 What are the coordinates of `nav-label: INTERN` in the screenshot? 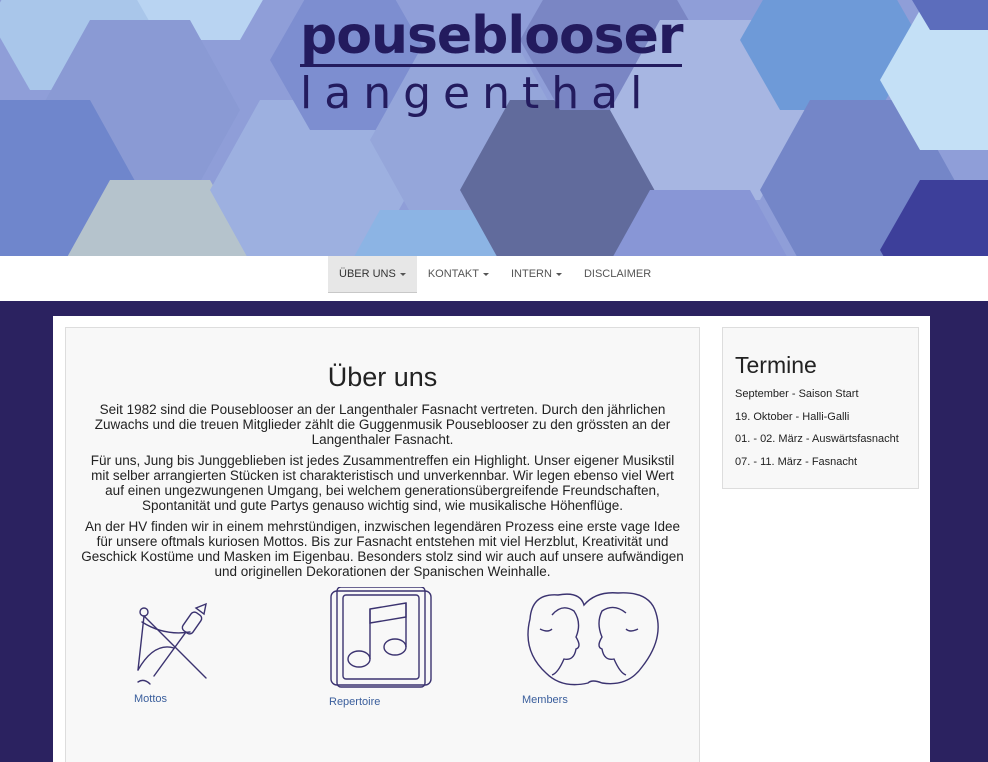 It's located at (531, 274).